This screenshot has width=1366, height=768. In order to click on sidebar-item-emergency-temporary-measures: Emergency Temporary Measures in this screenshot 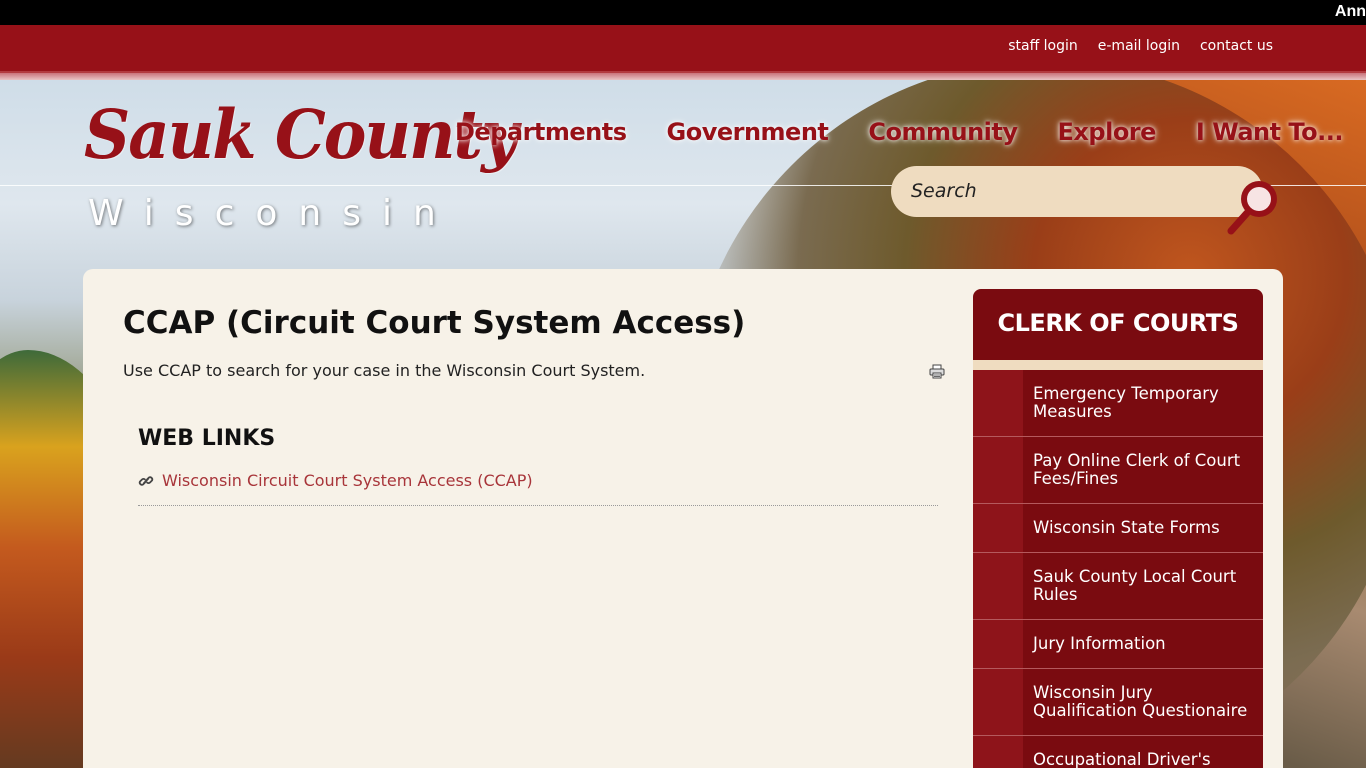, I will do `click(1118, 403)`.